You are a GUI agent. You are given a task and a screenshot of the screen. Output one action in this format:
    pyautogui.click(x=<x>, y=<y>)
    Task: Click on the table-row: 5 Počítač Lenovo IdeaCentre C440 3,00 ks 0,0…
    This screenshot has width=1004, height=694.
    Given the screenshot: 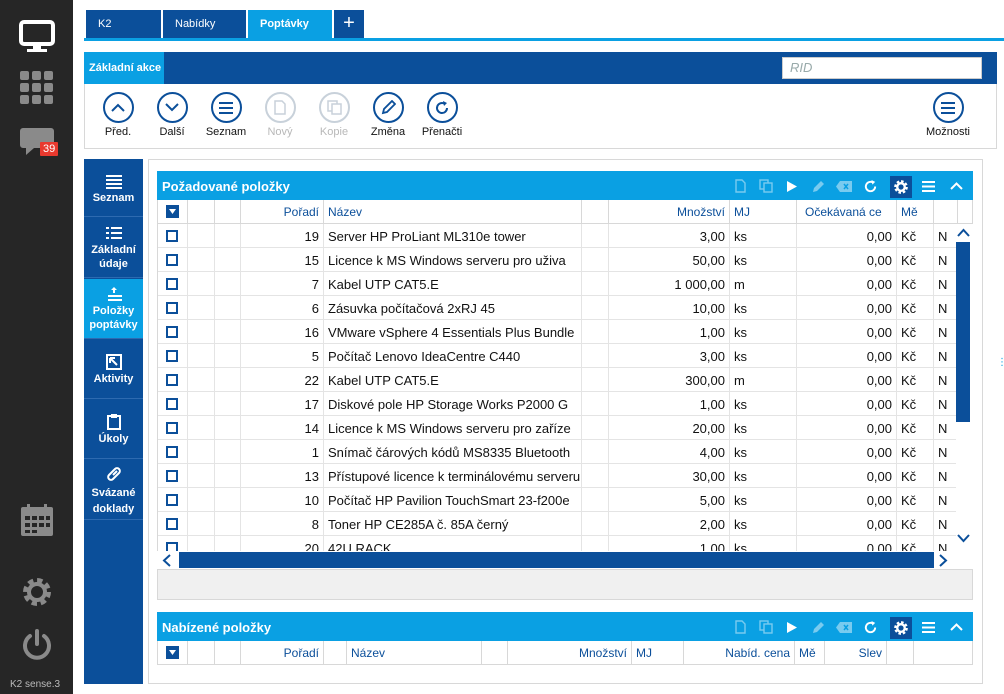 What is the action you would take?
    pyautogui.click(x=557, y=356)
    